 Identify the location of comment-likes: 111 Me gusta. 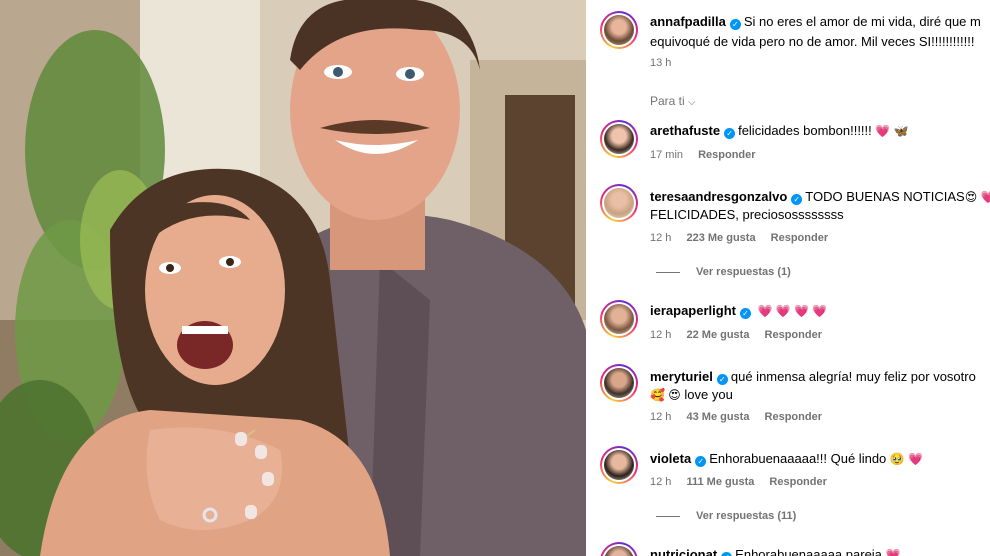
(720, 482).